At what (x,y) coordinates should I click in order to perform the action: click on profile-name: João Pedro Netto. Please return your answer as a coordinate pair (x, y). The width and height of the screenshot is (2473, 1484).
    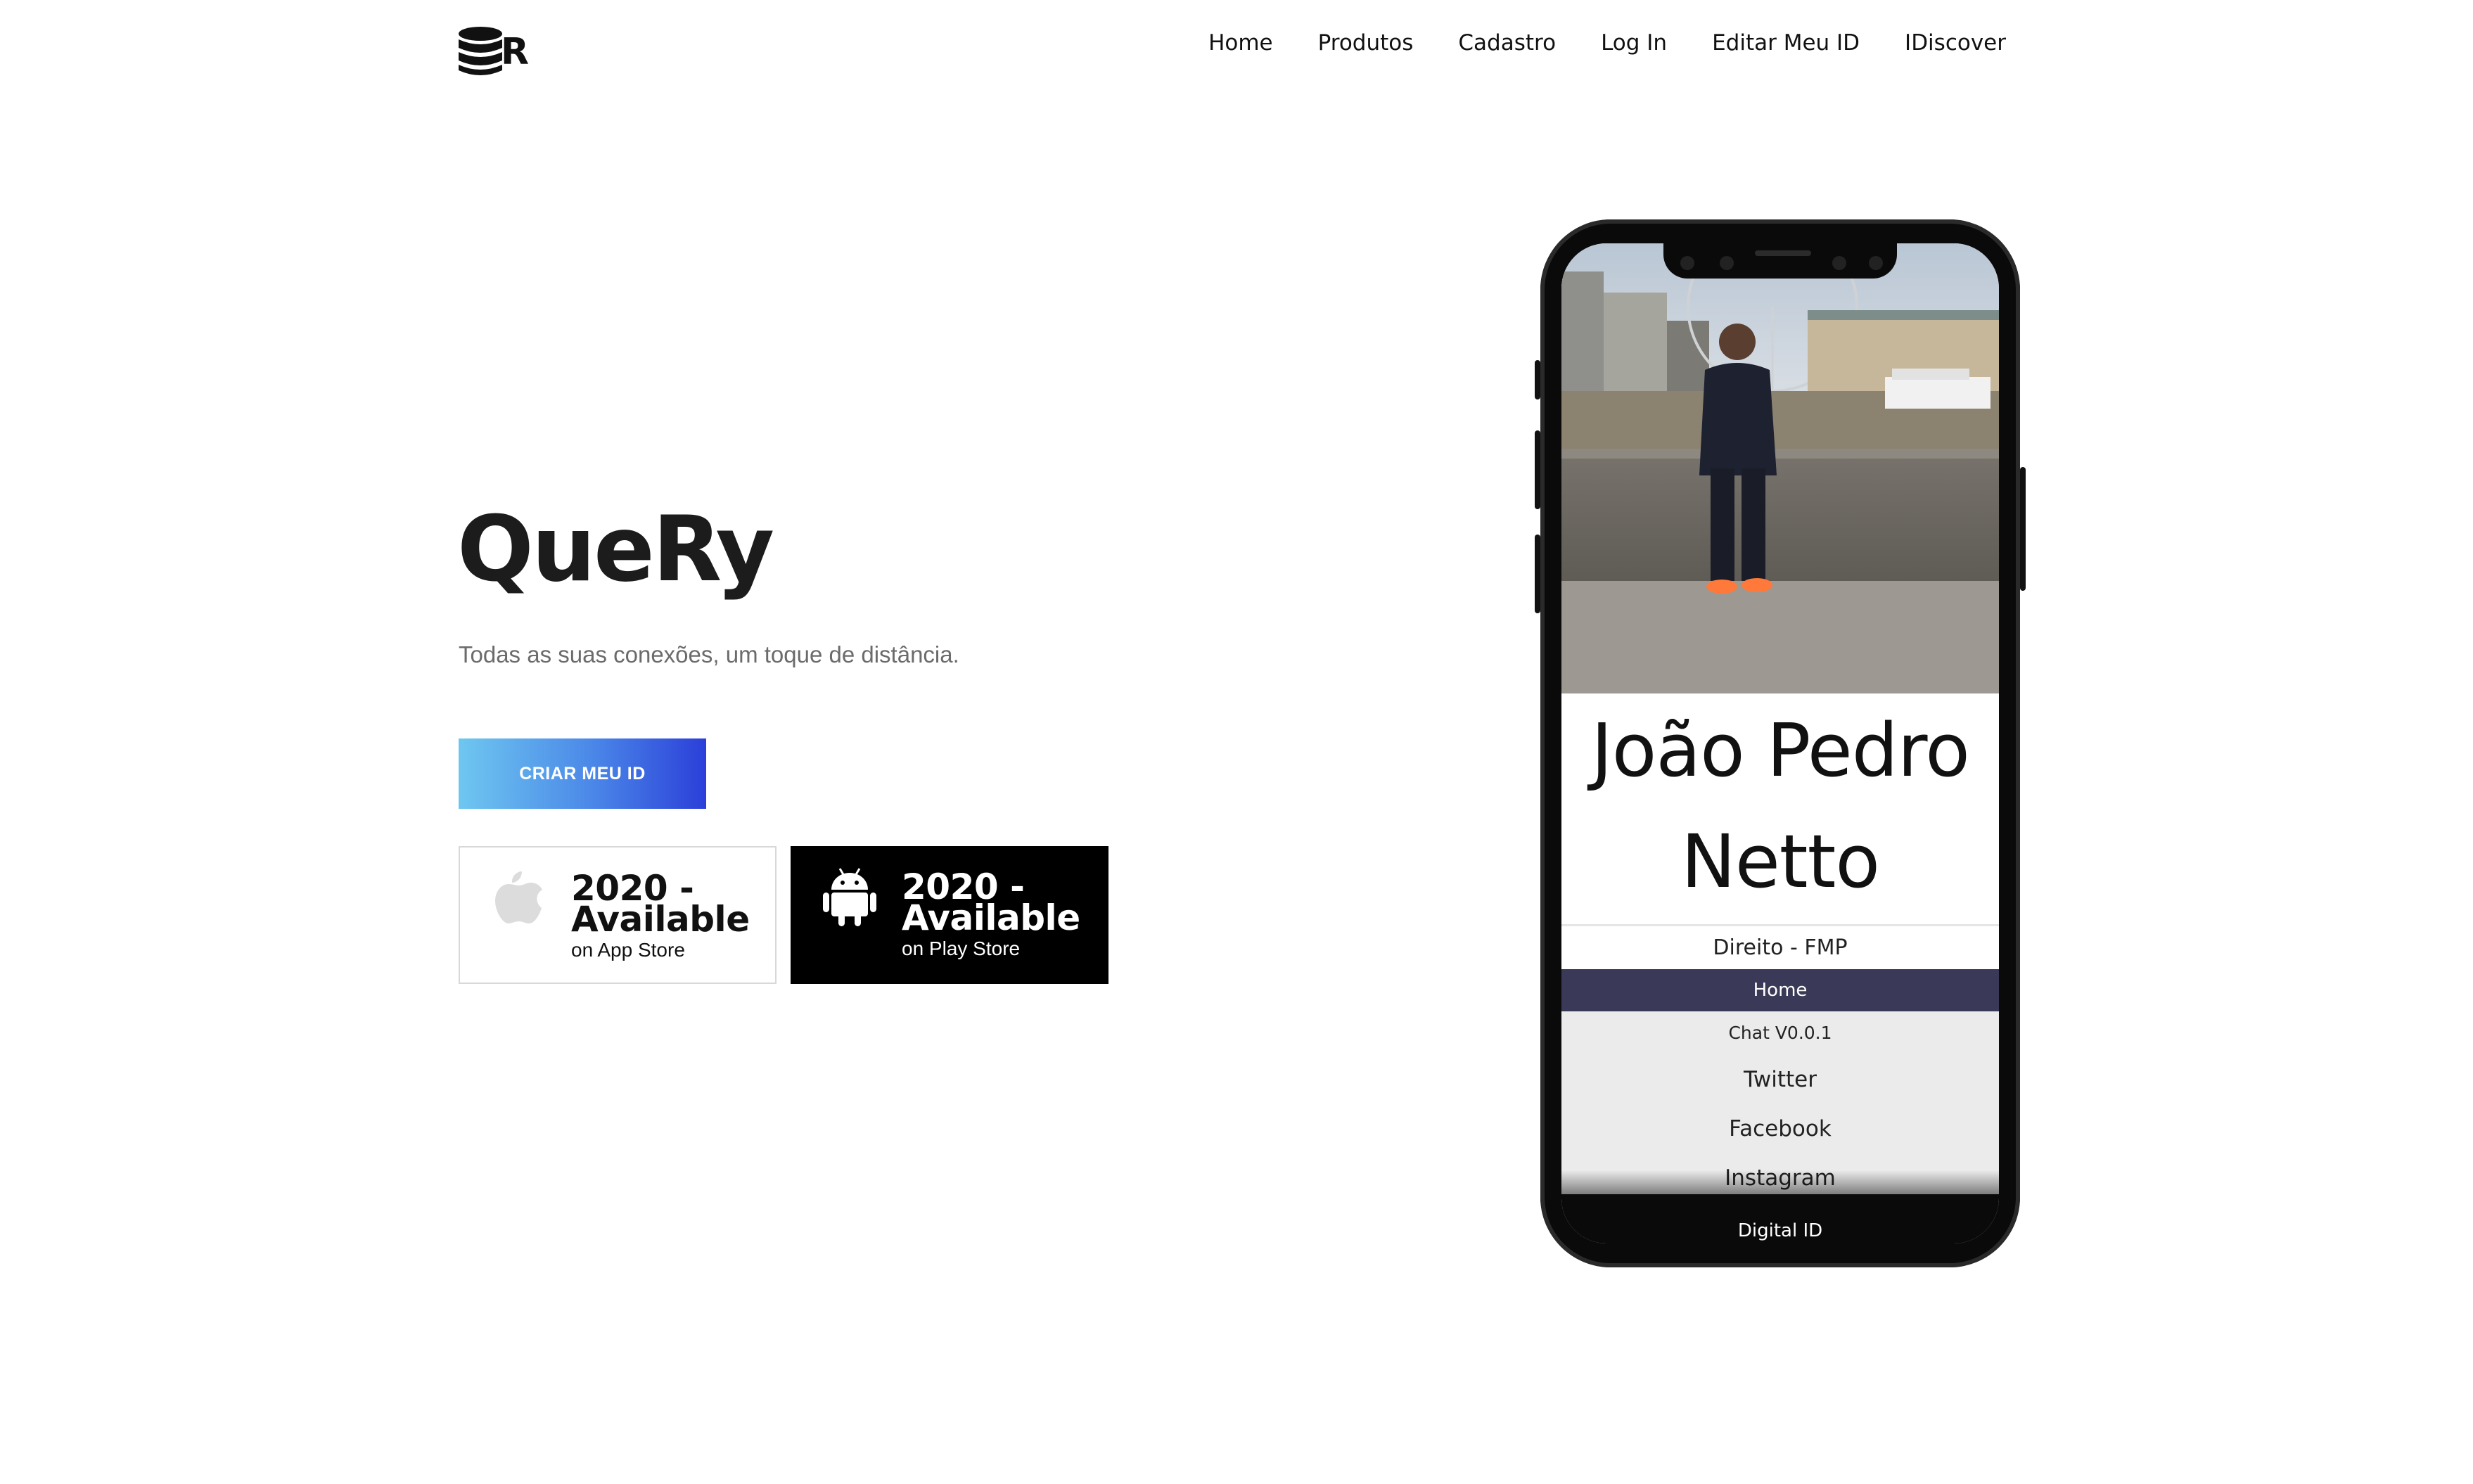
    Looking at the image, I should click on (1780, 806).